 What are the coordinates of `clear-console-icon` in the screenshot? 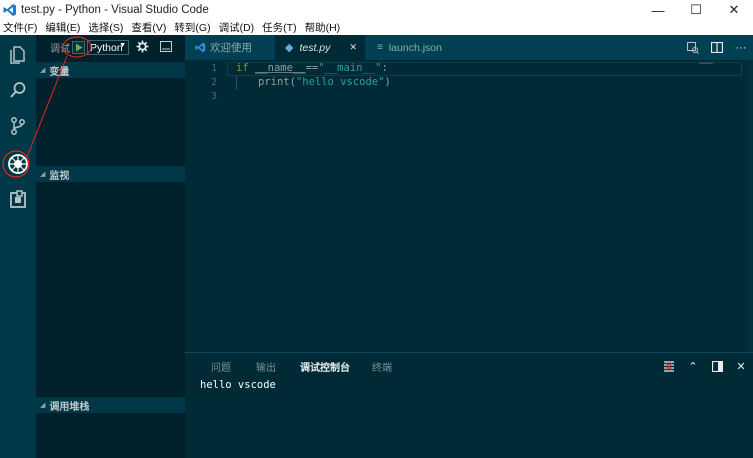 It's located at (669, 366).